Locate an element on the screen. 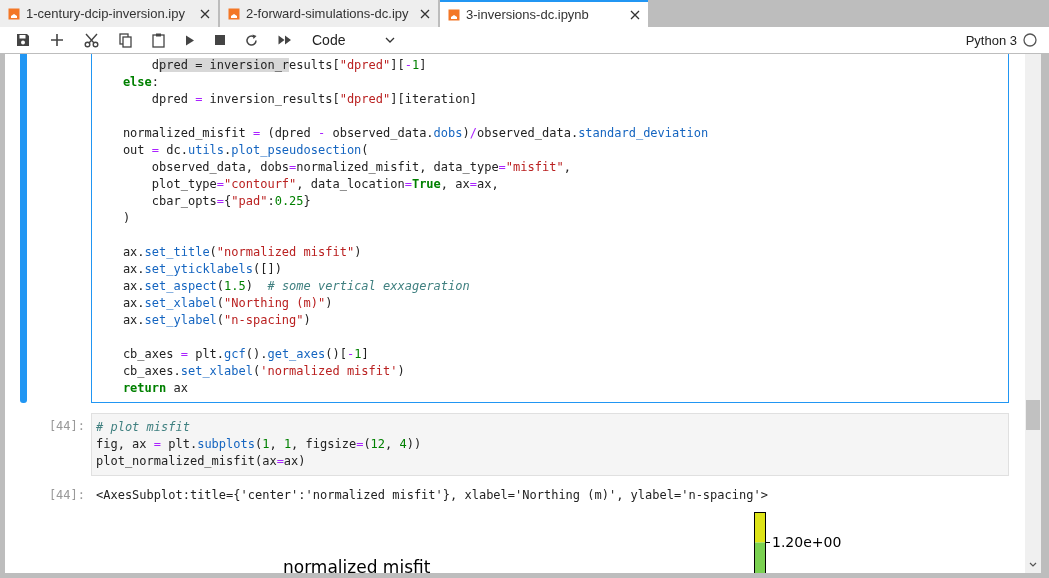  notebook-tab: 1-century-dcip-inversion.ipy is located at coordinates (109, 13).